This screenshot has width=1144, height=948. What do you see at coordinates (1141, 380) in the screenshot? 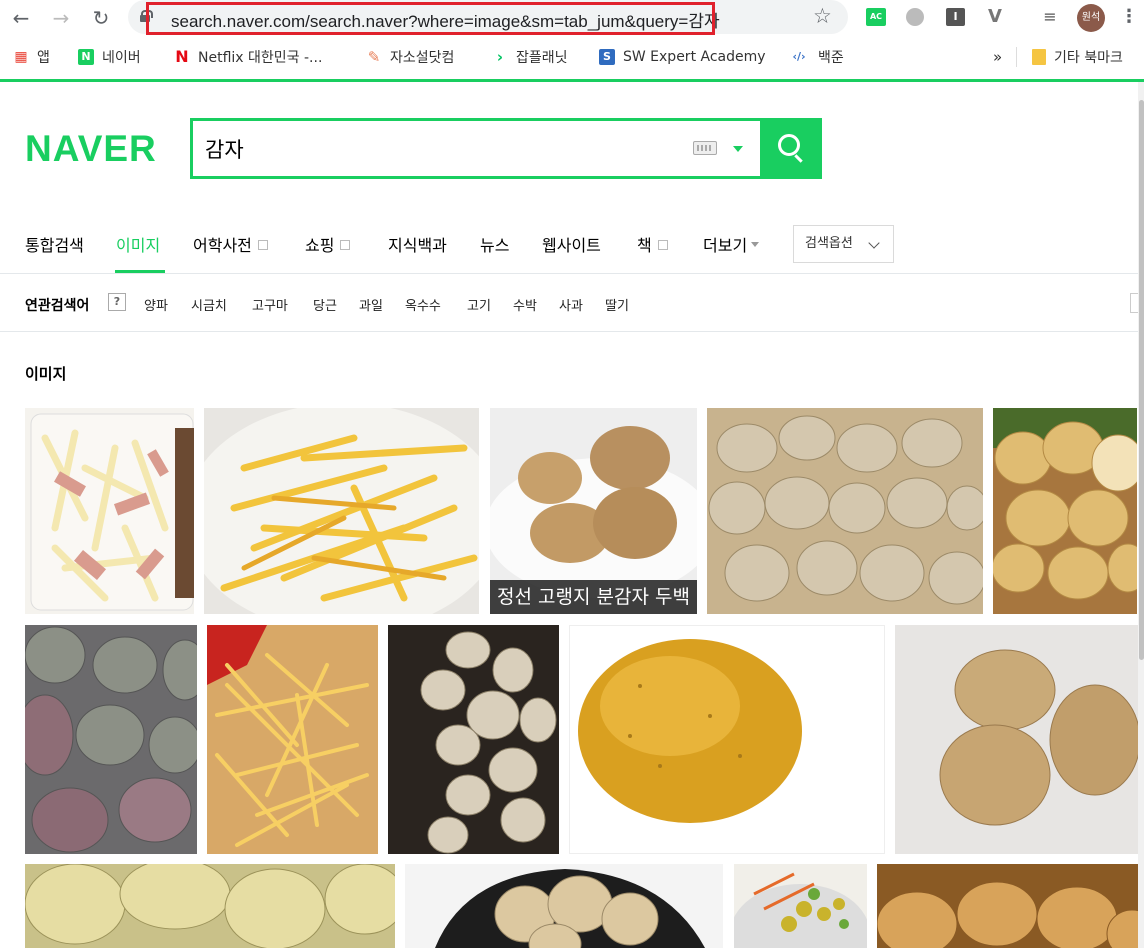
I see `scrollbar-thumb` at bounding box center [1141, 380].